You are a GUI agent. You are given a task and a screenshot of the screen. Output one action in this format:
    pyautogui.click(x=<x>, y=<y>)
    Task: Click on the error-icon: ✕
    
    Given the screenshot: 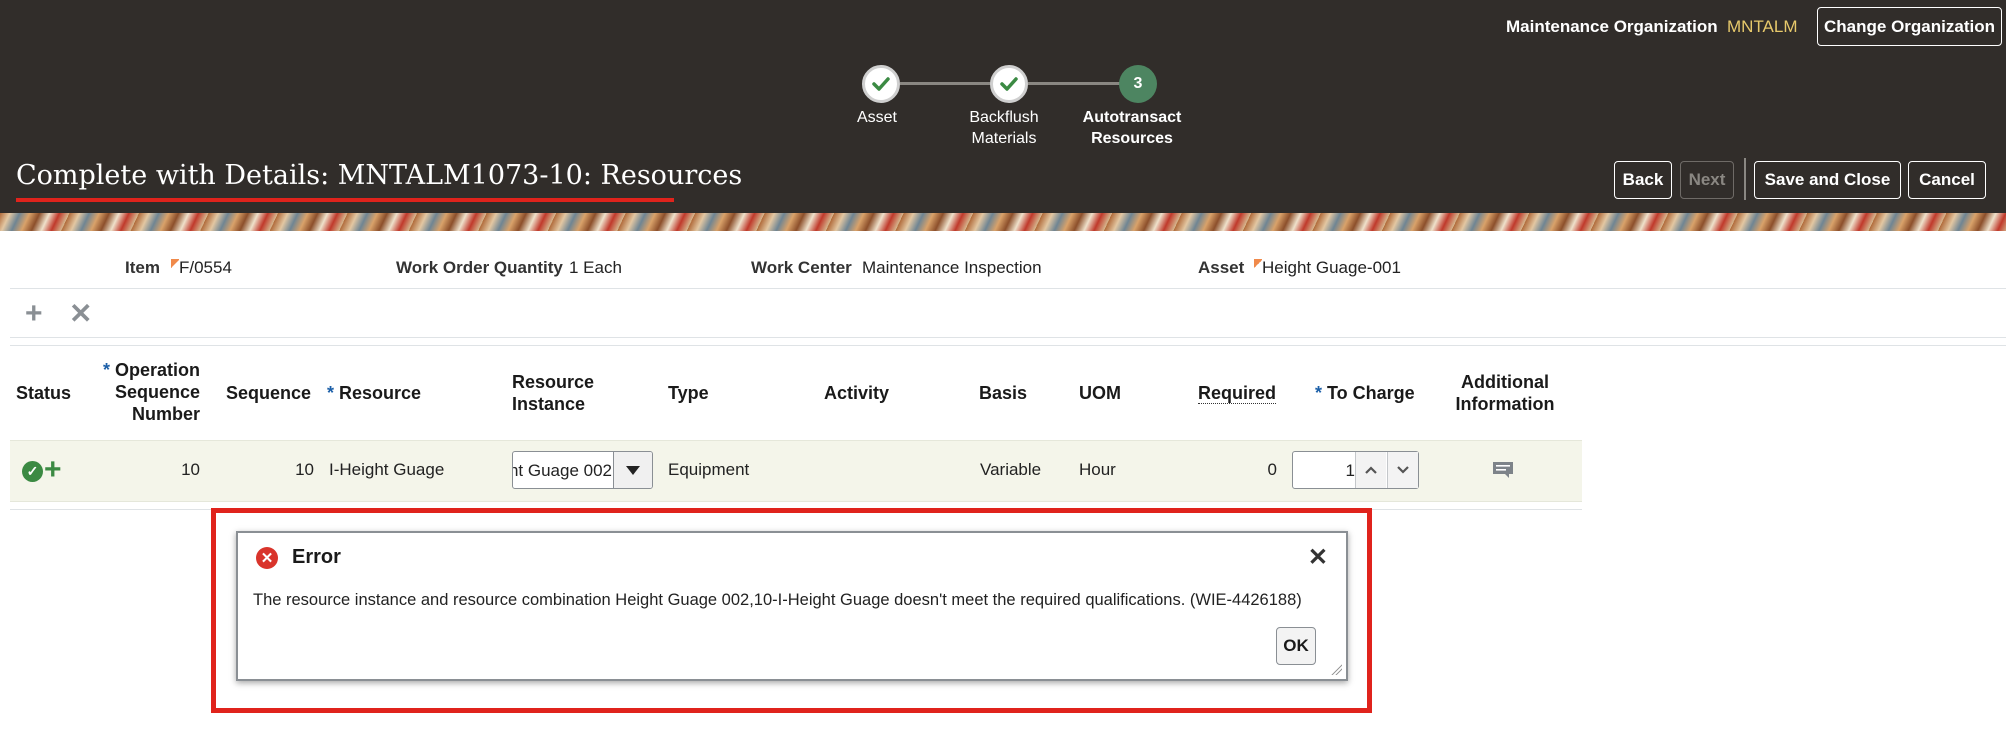 What is the action you would take?
    pyautogui.click(x=267, y=558)
    